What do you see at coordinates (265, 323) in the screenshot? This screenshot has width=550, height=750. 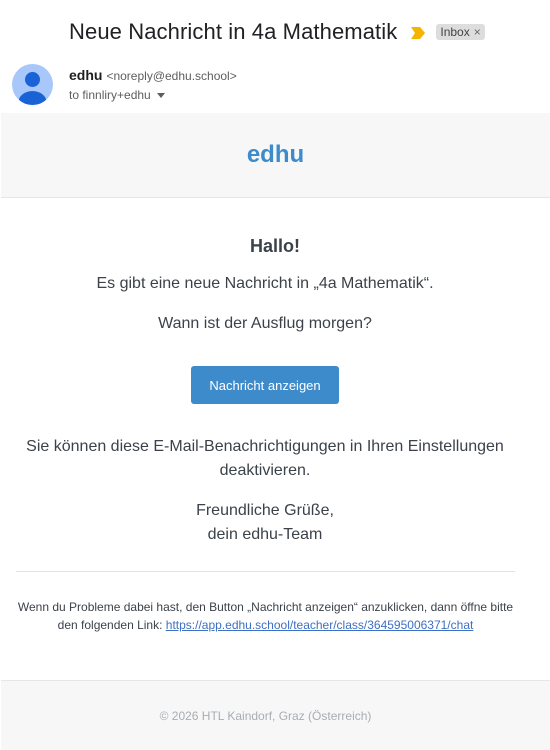 I see `message-preview: Wann ist der Ausflug morgen?` at bounding box center [265, 323].